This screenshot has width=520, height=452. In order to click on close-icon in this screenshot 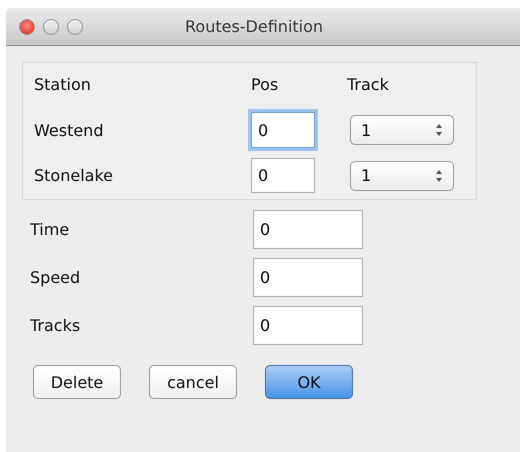, I will do `click(27, 26)`.